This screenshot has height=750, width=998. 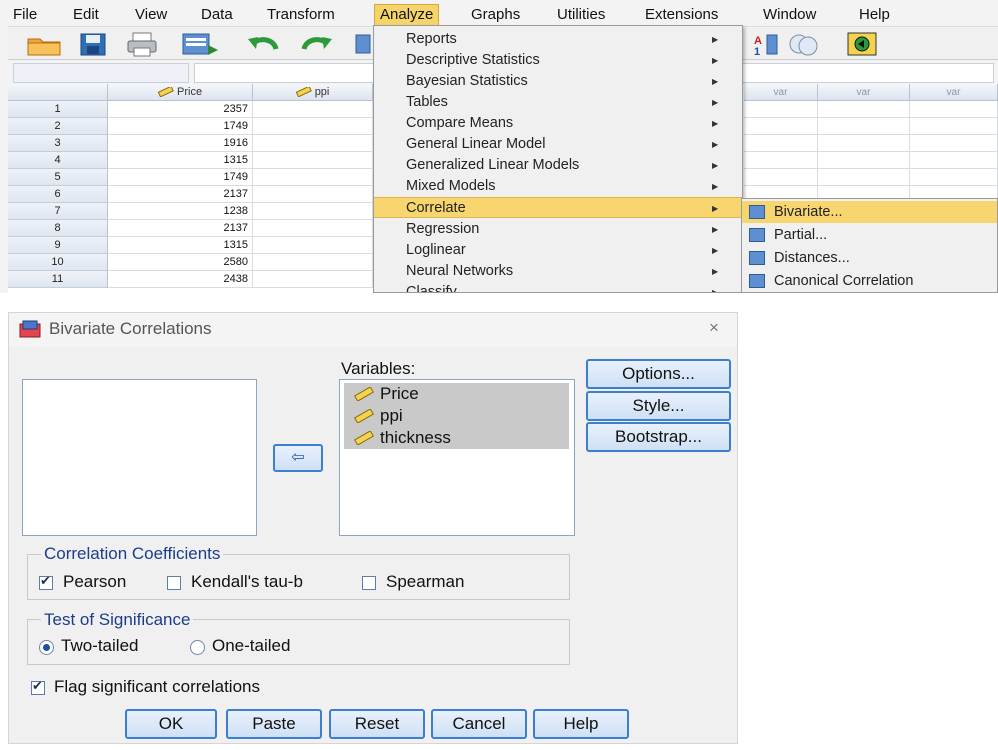 What do you see at coordinates (58, 160) in the screenshot?
I see `row-number: 4` at bounding box center [58, 160].